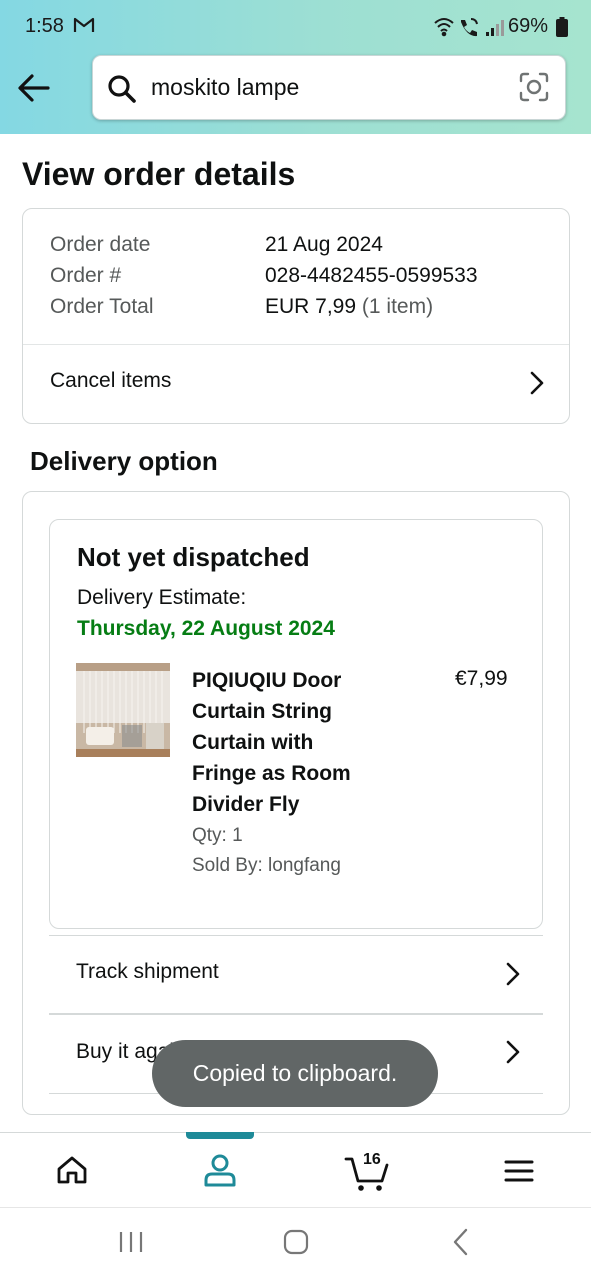  What do you see at coordinates (295, 1169) in the screenshot?
I see `bottom-nav: 16` at bounding box center [295, 1169].